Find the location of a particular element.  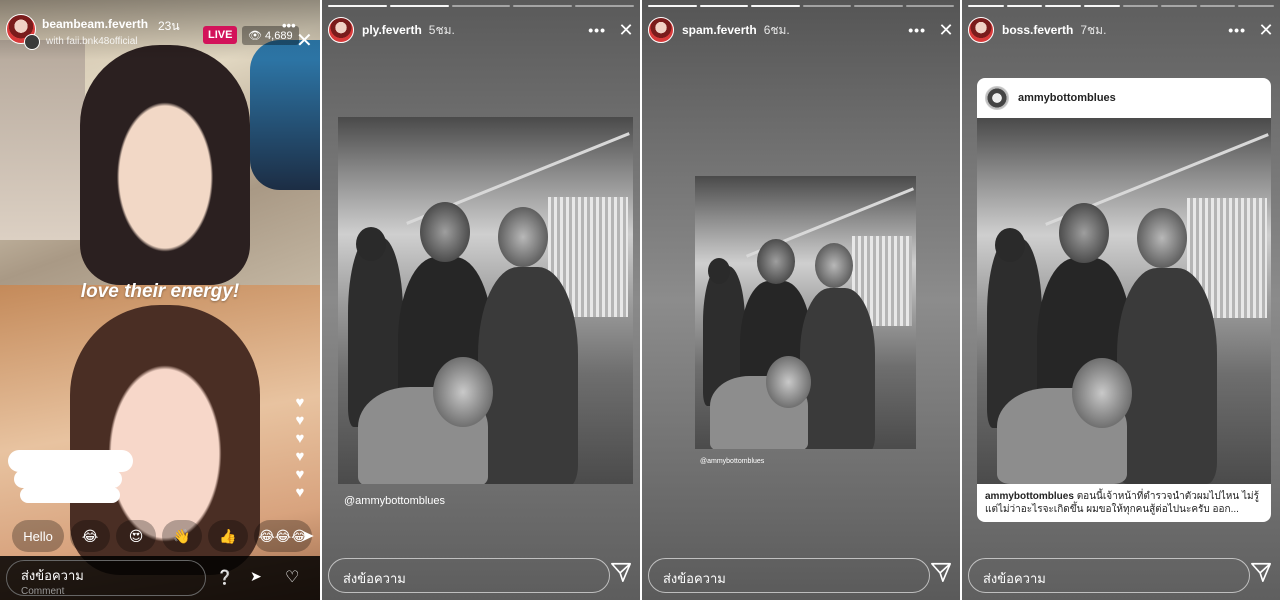

reaction-heart-eyes-button: 😍 is located at coordinates (136, 536).